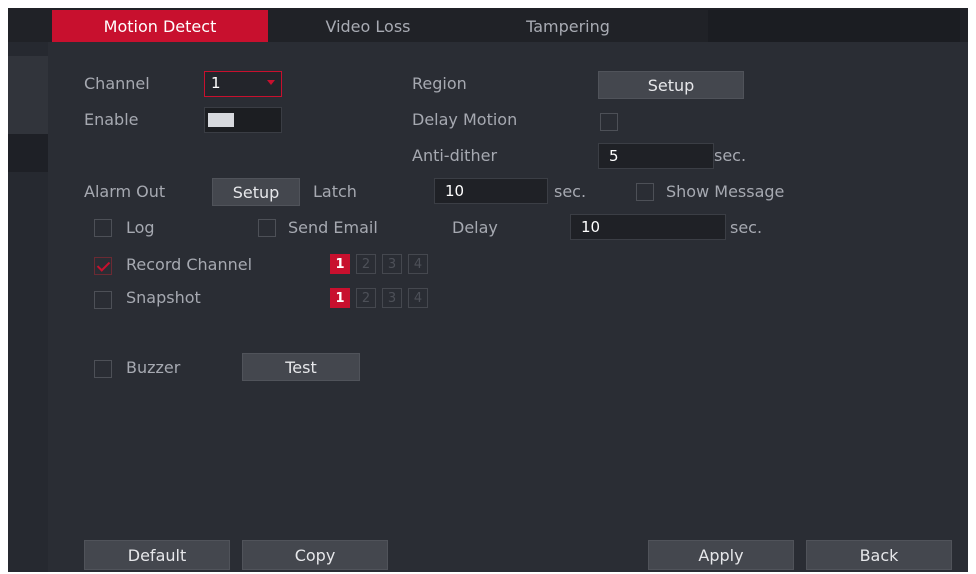 The height and width of the screenshot is (574, 976). Describe the element at coordinates (834, 26) in the screenshot. I see `tab-bar-filler` at that location.